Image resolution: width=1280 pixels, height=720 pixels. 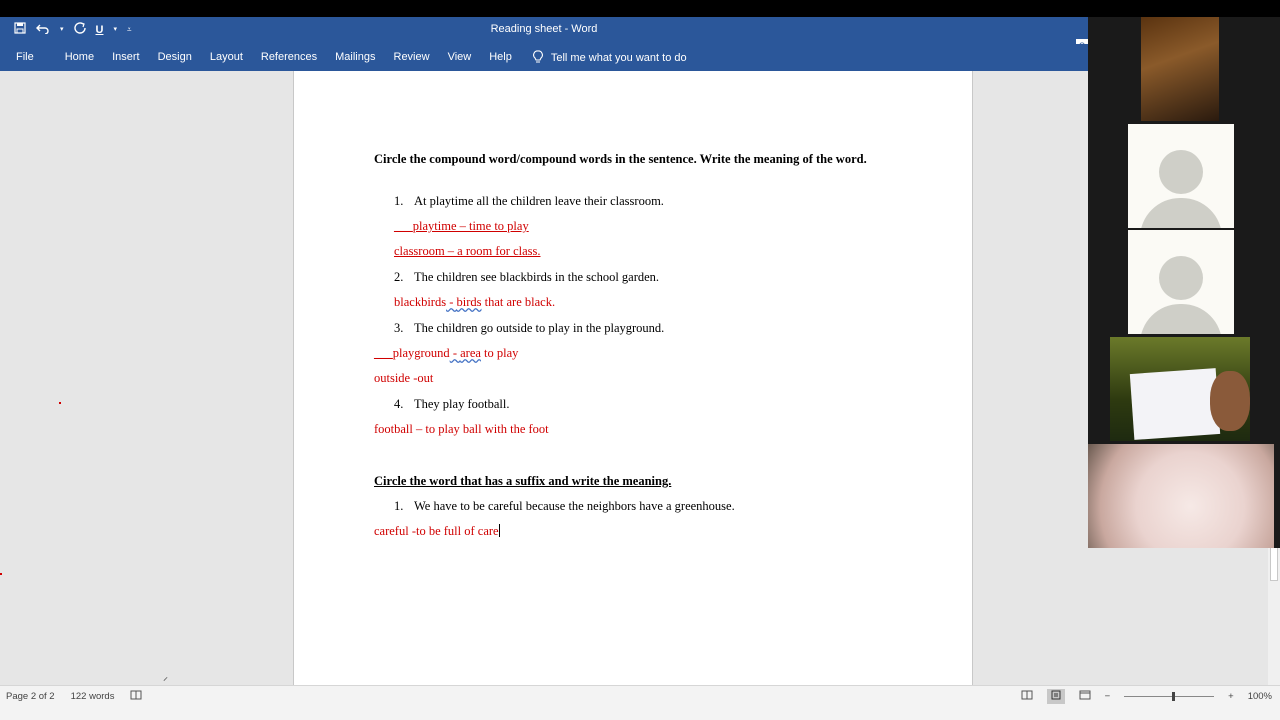 I want to click on tell-me-box: Tell me what you want to do, so click(x=609, y=57).